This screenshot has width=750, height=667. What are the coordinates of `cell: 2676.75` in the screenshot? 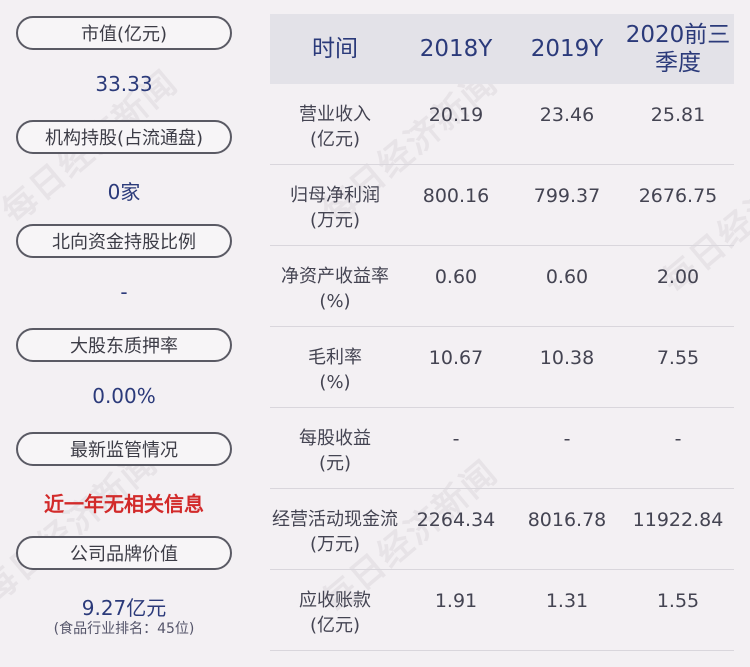 It's located at (678, 196).